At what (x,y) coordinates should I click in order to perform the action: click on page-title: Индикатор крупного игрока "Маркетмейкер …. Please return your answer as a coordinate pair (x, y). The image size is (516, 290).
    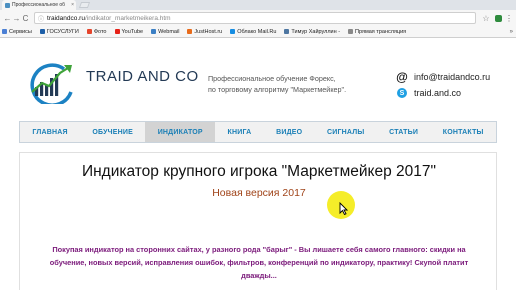
    Looking at the image, I should click on (259, 171).